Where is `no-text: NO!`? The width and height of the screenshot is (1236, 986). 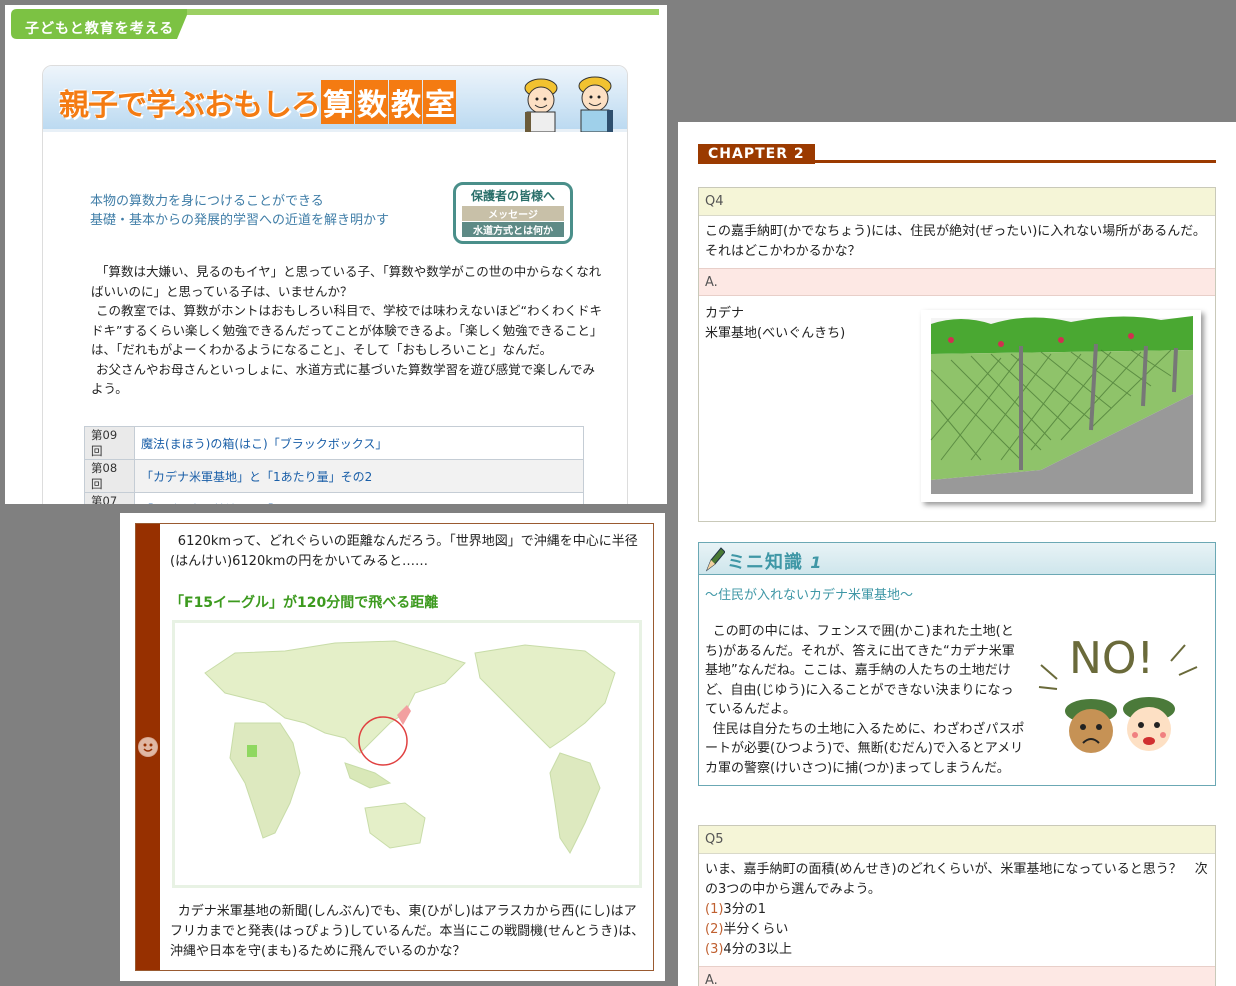
no-text: NO! is located at coordinates (1111, 658).